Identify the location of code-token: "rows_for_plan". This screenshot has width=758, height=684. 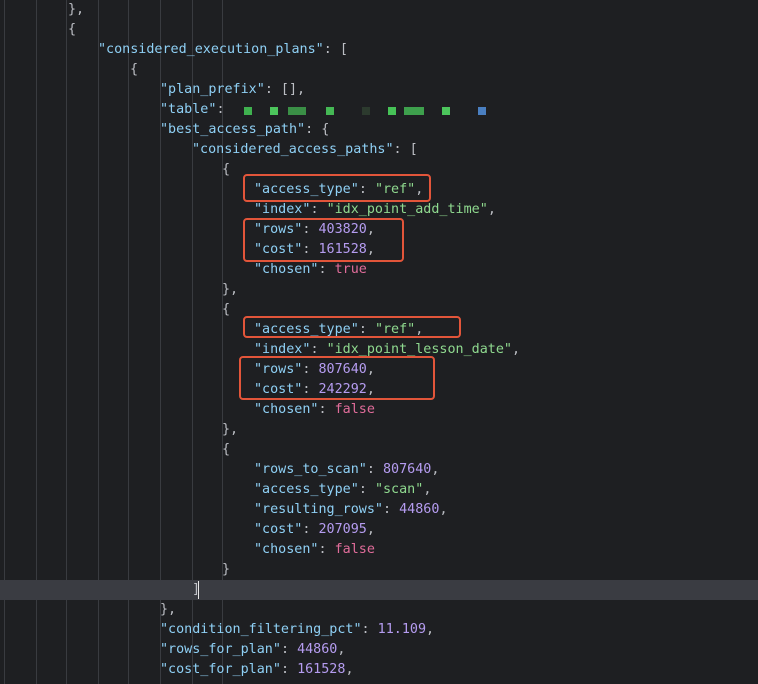
(220, 649).